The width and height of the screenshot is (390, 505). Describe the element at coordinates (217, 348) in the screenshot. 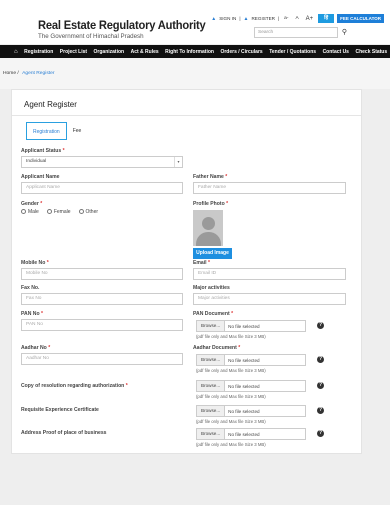

I see `aadhar-document-label: Aadhar Document *` at that location.